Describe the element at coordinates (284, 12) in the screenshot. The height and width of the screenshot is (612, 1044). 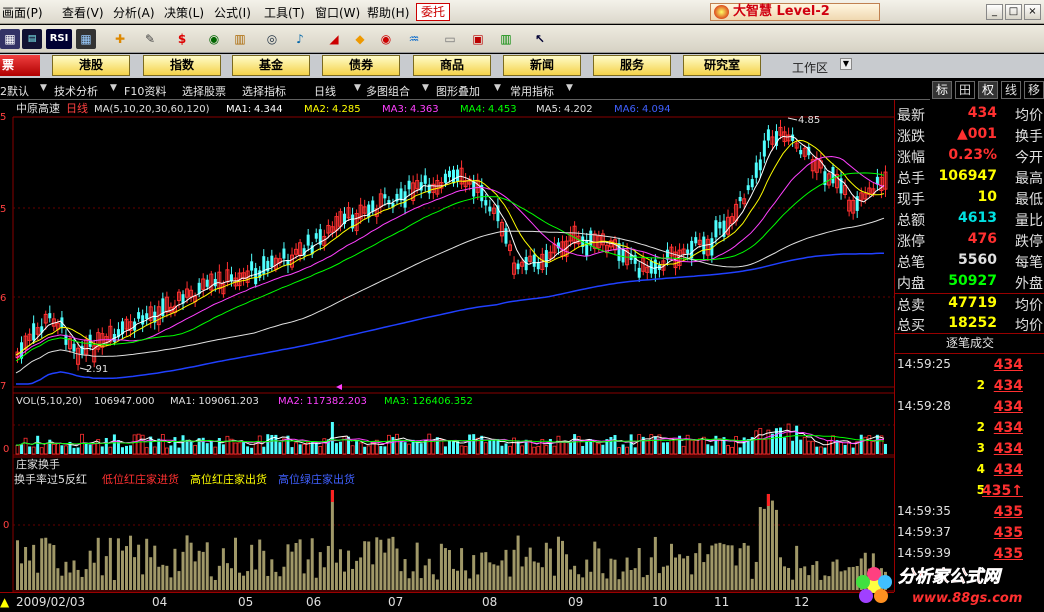
I see `menu-item-tools: 工具(T)` at that location.